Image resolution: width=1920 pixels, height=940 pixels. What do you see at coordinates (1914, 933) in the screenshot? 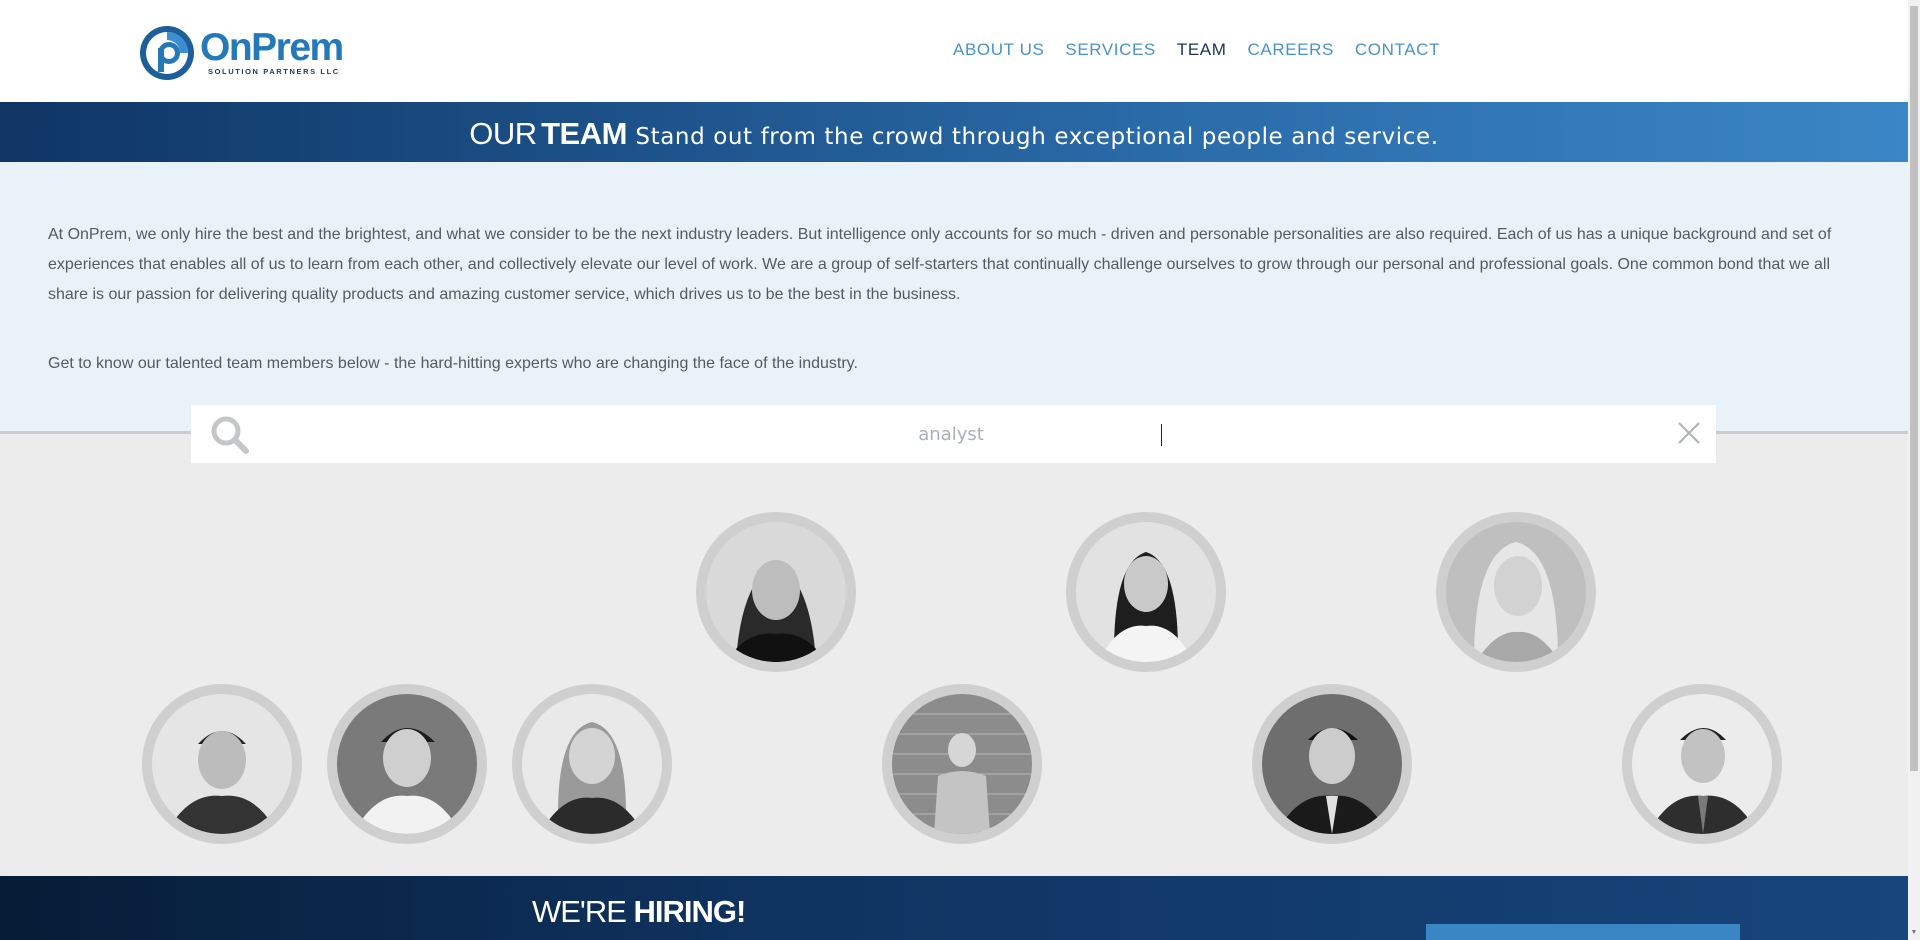
I see `scroll-down-icon: ▼` at bounding box center [1914, 933].